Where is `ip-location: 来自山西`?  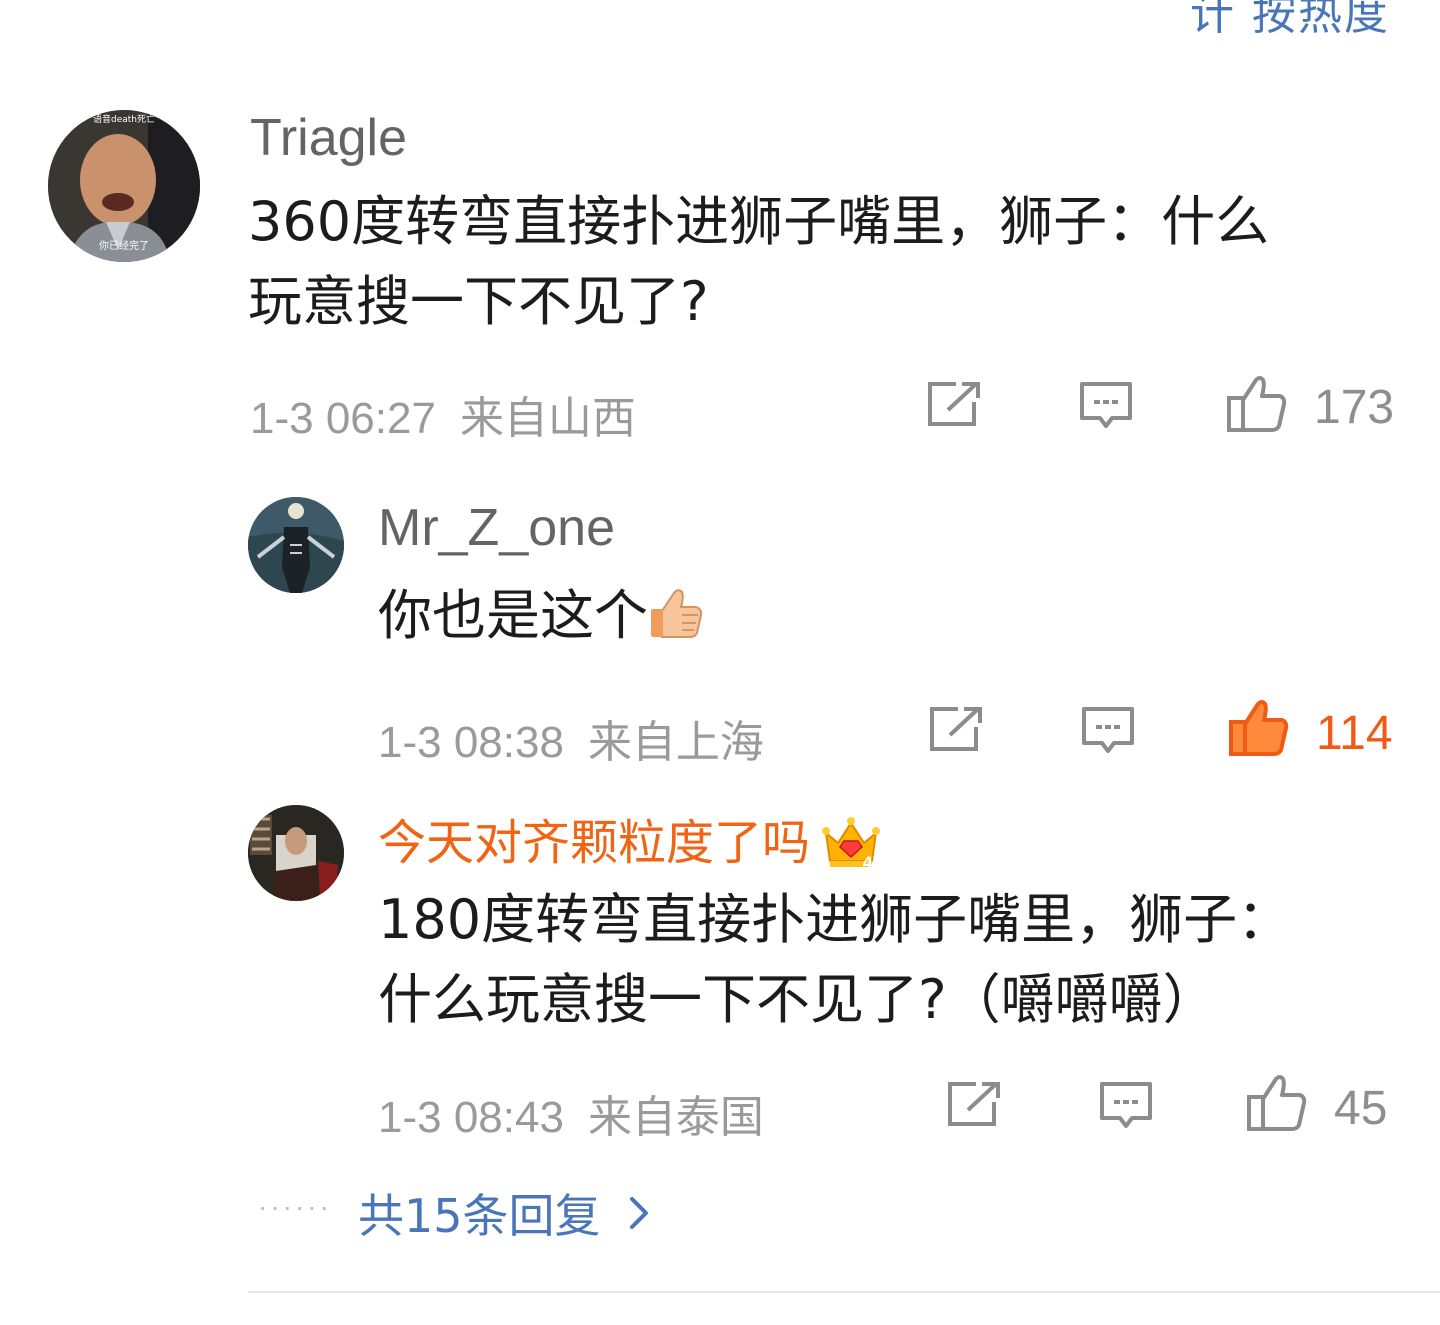
ip-location: 来自山西 is located at coordinates (547, 418).